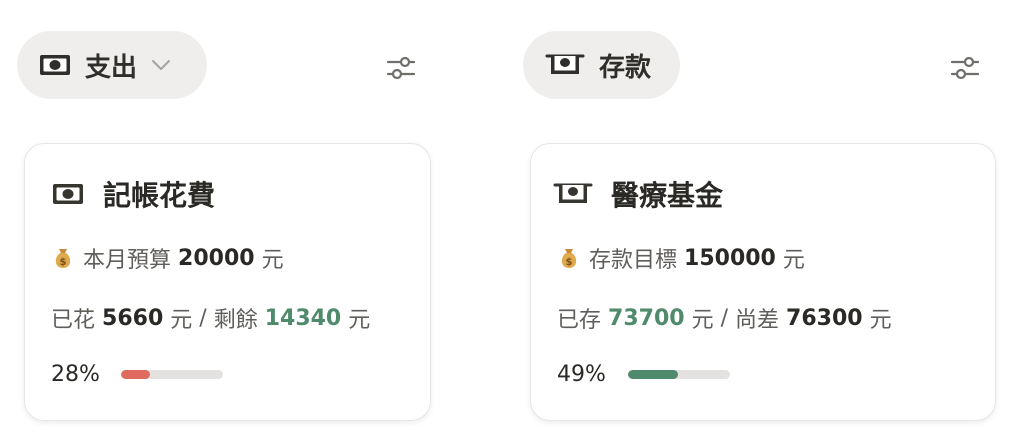 Image resolution: width=1024 pixels, height=442 pixels. What do you see at coordinates (681, 258) in the screenshot?
I see `target-row: $ 存款目標 150000 元` at bounding box center [681, 258].